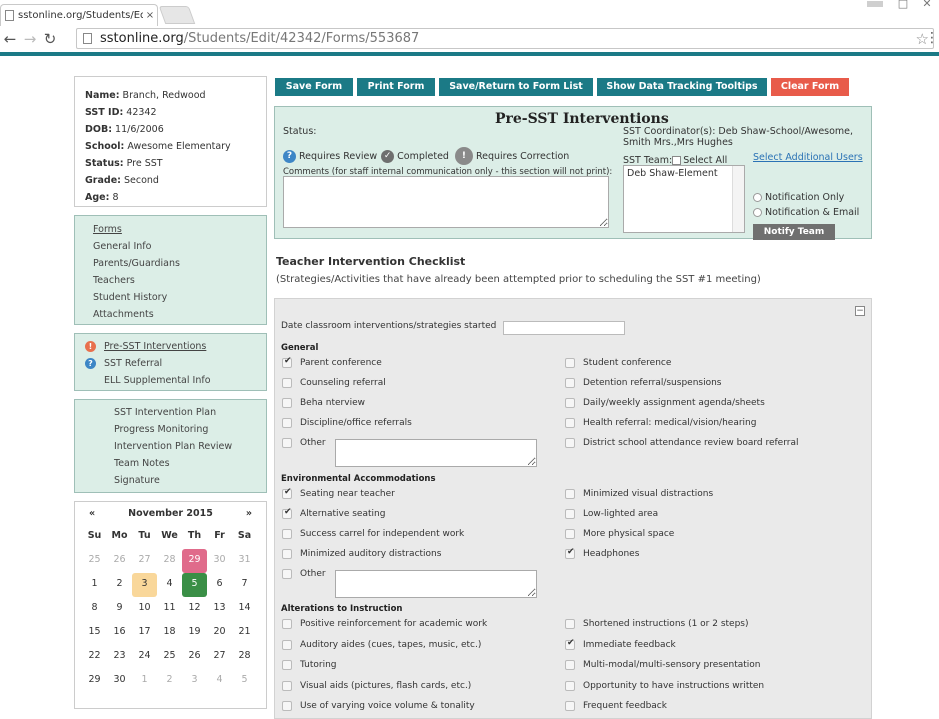  Describe the element at coordinates (619, 534) in the screenshot. I see `checklist-item: More physical space` at that location.